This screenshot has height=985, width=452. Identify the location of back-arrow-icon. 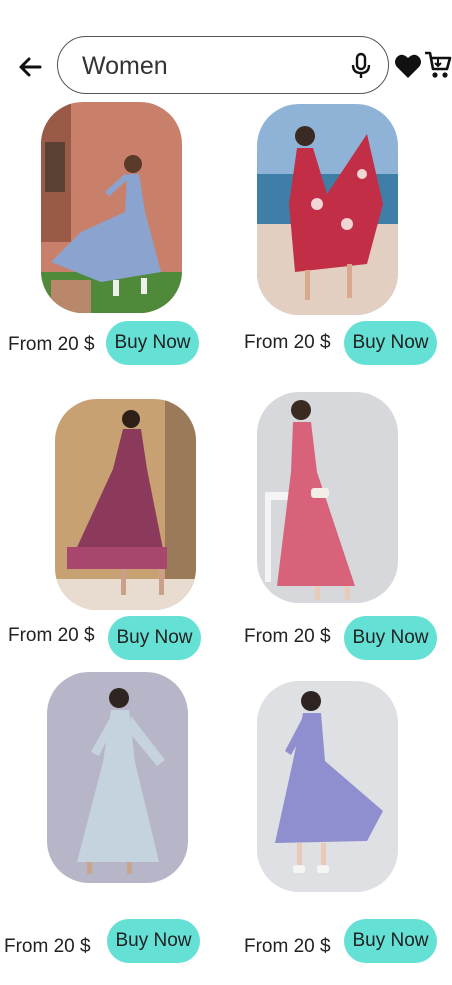
(30, 67).